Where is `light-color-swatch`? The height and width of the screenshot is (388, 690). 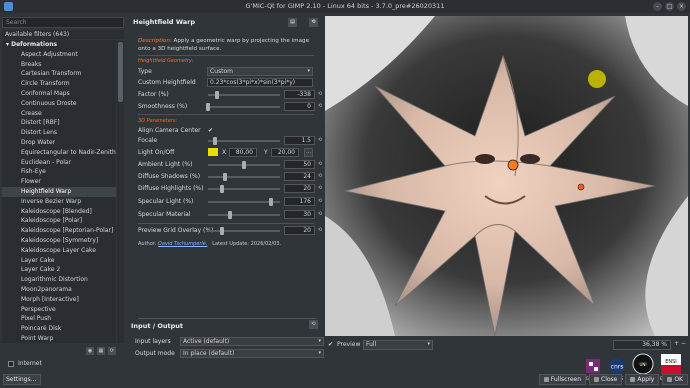 light-color-swatch is located at coordinates (213, 152).